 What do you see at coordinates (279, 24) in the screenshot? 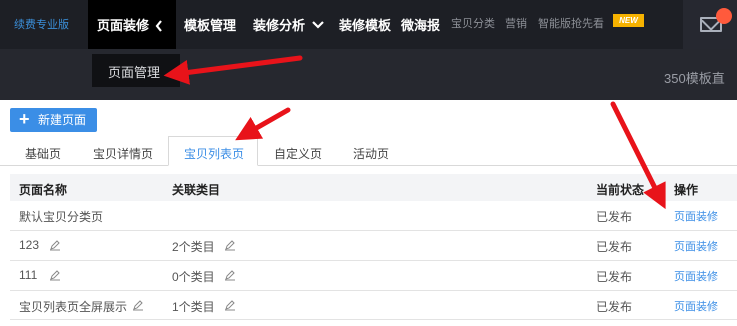
I see `nav-item-decoration-analysis: 装修分析` at bounding box center [279, 24].